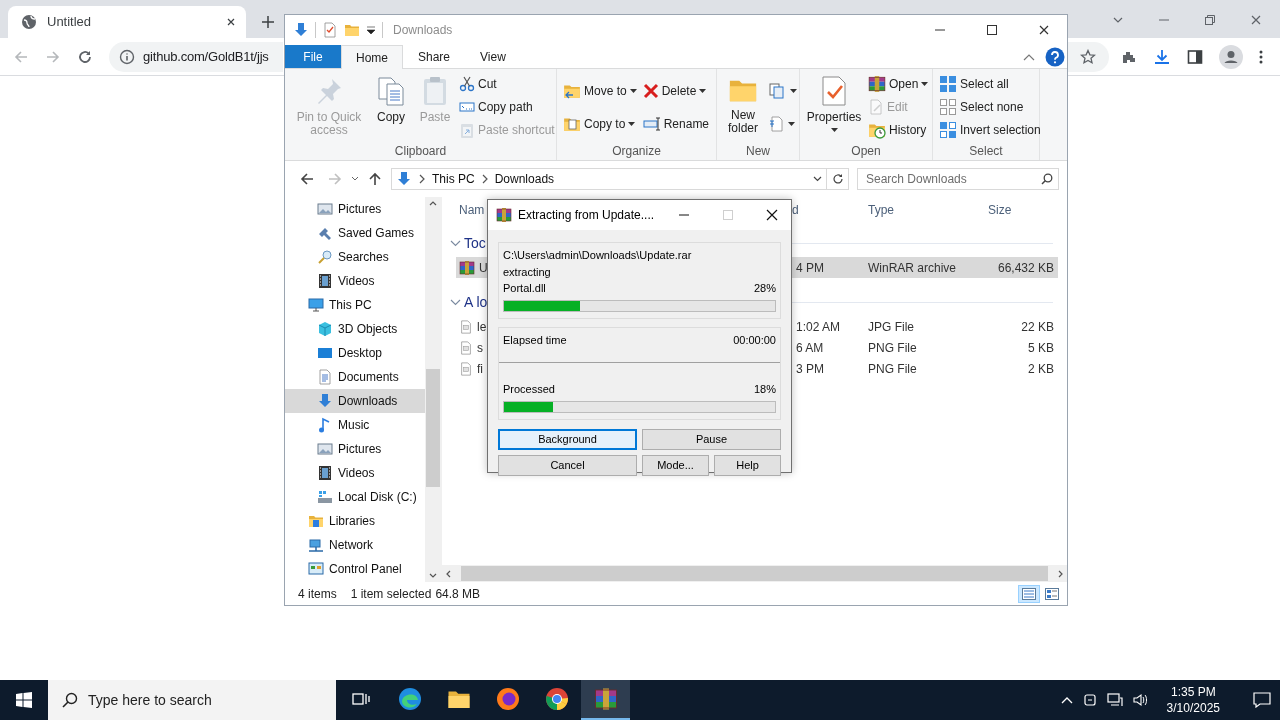 The width and height of the screenshot is (1280, 720). What do you see at coordinates (127, 22) in the screenshot?
I see `browser-tab: Untitled` at bounding box center [127, 22].